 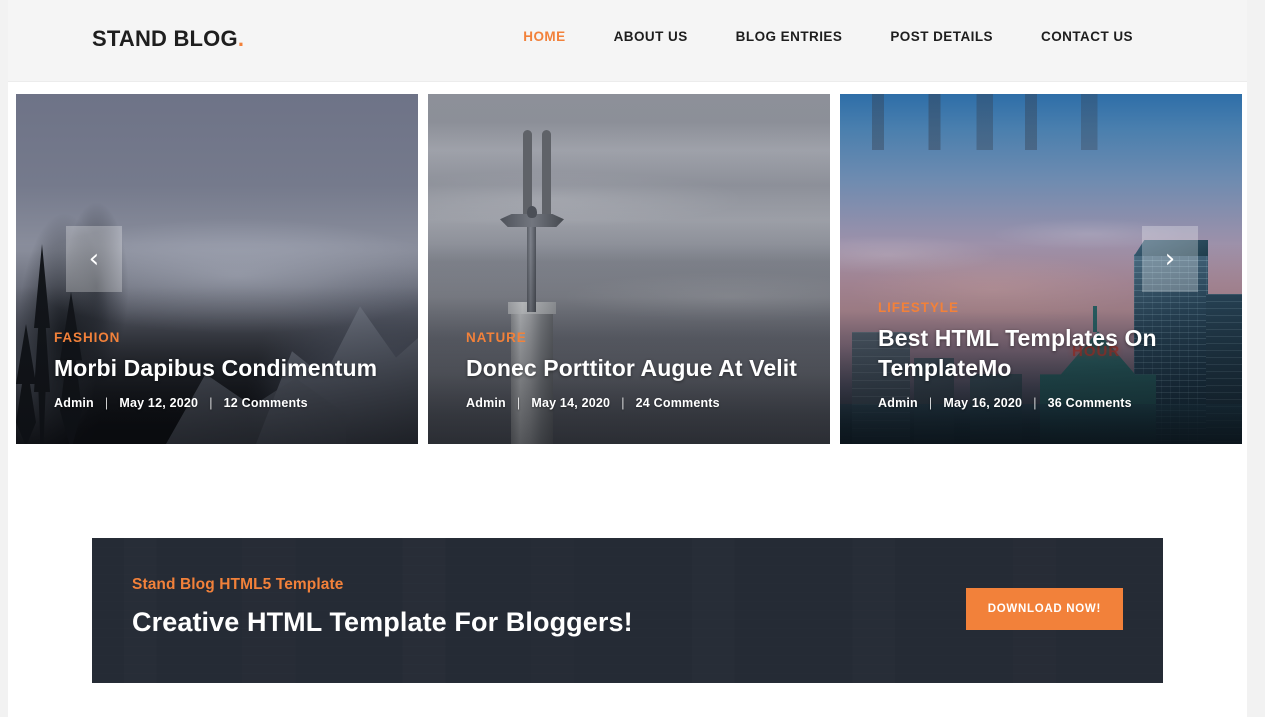 What do you see at coordinates (1044, 609) in the screenshot?
I see `download-now-button: Download Now!` at bounding box center [1044, 609].